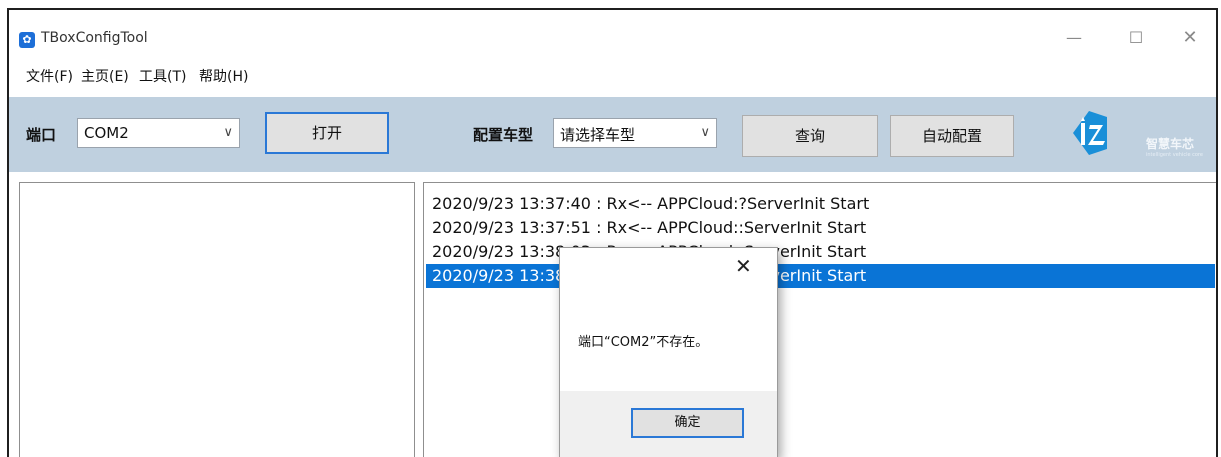  I want to click on vehicle-select: 请选择车型 ∨, so click(635, 133).